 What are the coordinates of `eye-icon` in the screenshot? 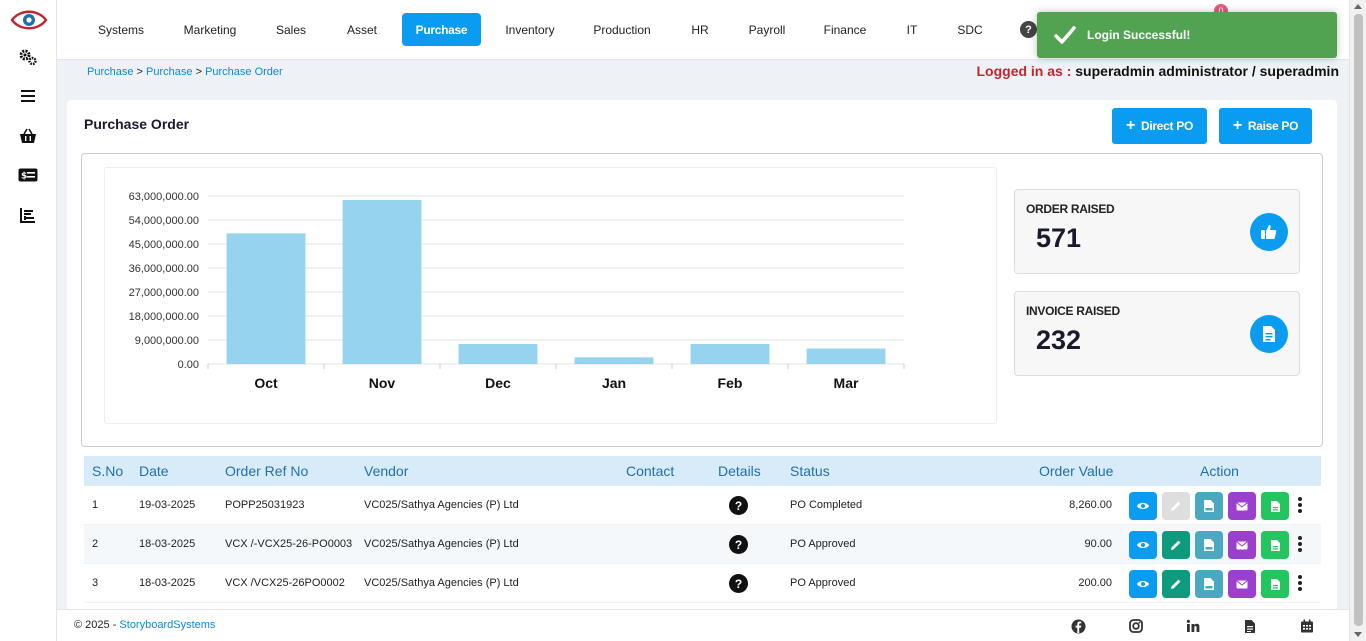 It's located at (1143, 545).